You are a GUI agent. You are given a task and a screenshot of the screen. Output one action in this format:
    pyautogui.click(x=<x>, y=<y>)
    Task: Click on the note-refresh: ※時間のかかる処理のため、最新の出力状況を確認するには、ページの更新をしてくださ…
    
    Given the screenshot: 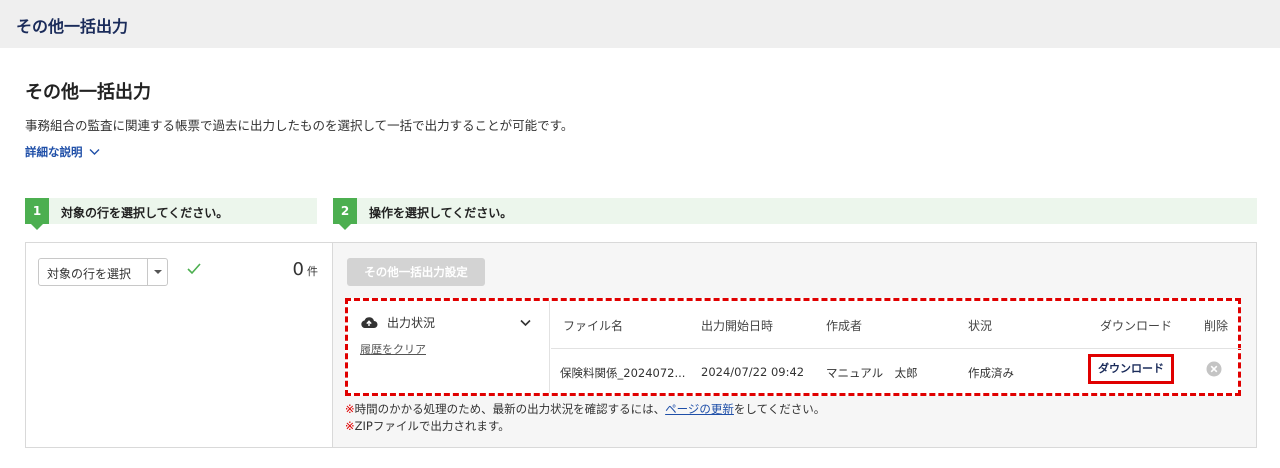 What is the action you would take?
    pyautogui.click(x=585, y=409)
    